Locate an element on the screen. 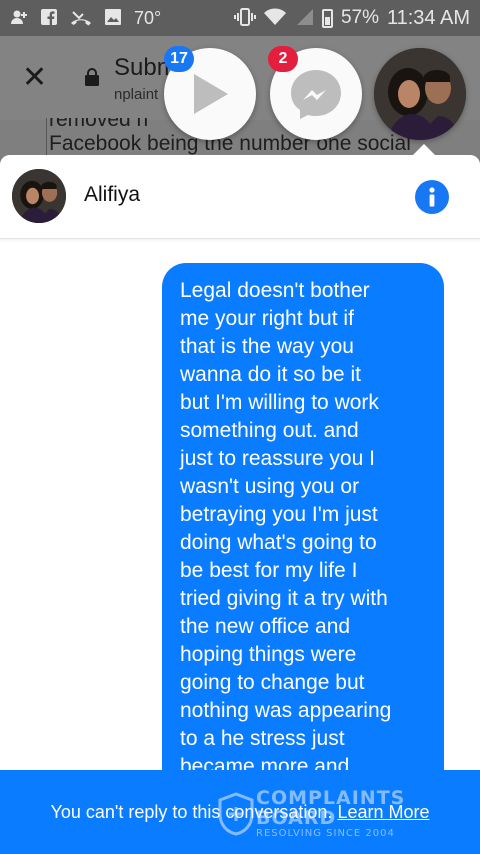 The width and height of the screenshot is (480, 854). message-line: the new office and is located at coordinates (265, 626).